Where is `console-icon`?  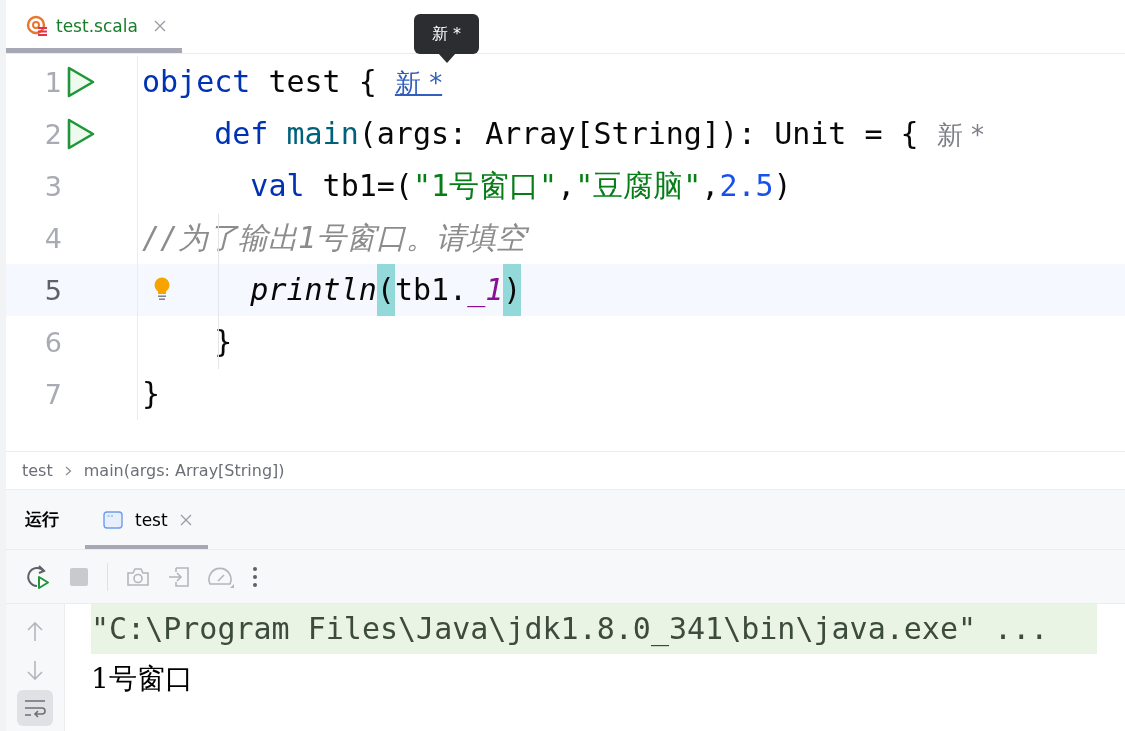 console-icon is located at coordinates (113, 519).